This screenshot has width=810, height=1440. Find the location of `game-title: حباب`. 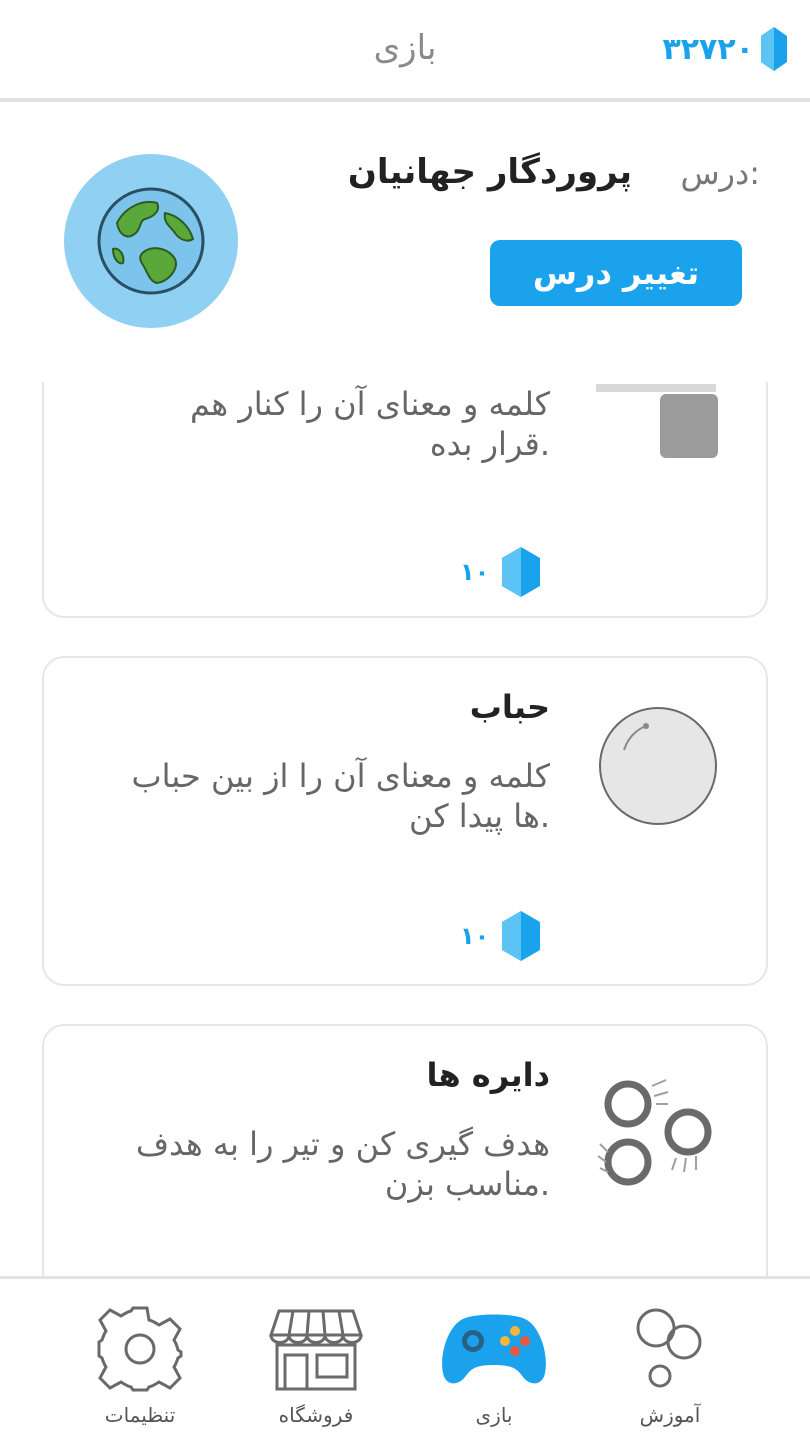

game-title: حباب is located at coordinates (509, 707).